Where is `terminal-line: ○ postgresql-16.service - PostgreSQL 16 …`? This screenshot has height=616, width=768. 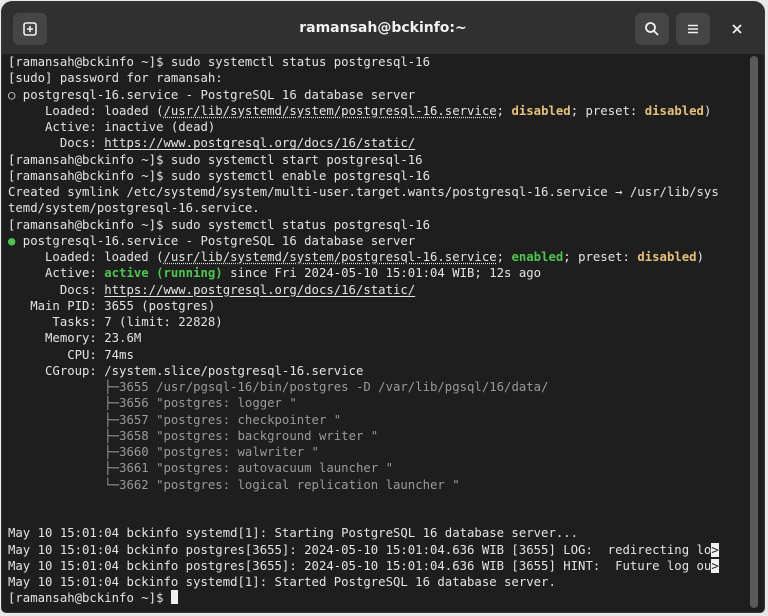 terminal-line: ○ postgresql-16.service - PostgreSQL 16 … is located at coordinates (212, 94).